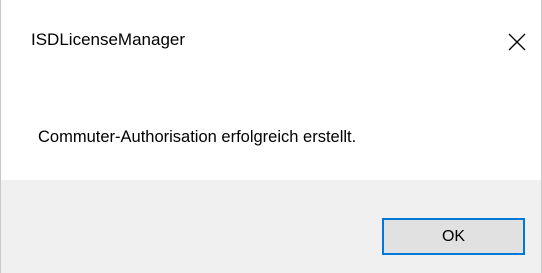  I want to click on ok-button: OK, so click(453, 236).